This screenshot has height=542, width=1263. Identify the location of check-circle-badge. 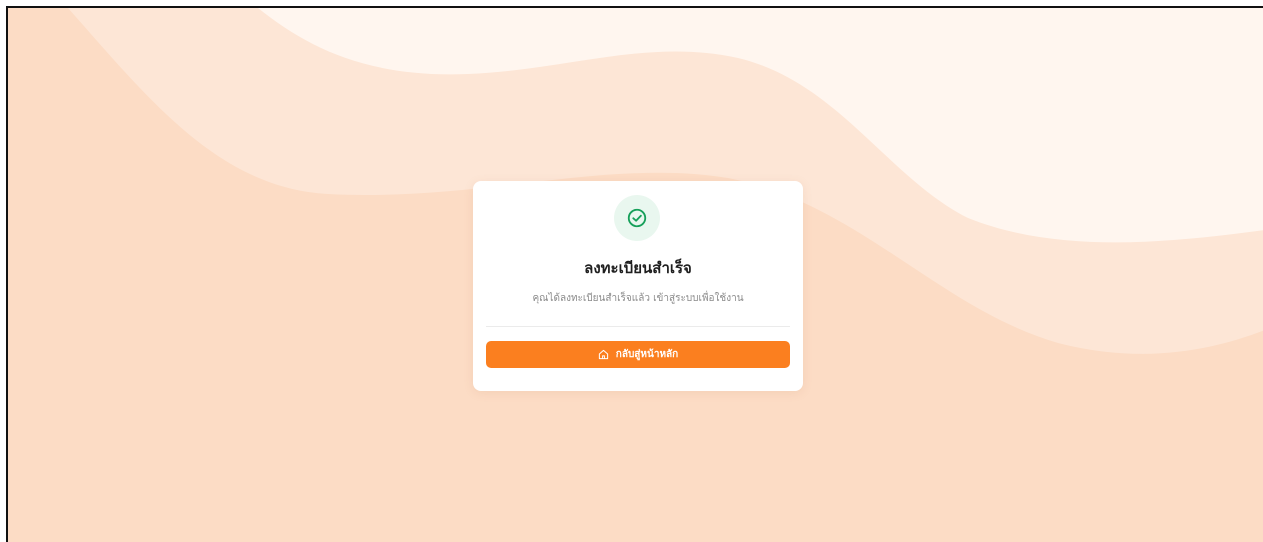
(637, 218).